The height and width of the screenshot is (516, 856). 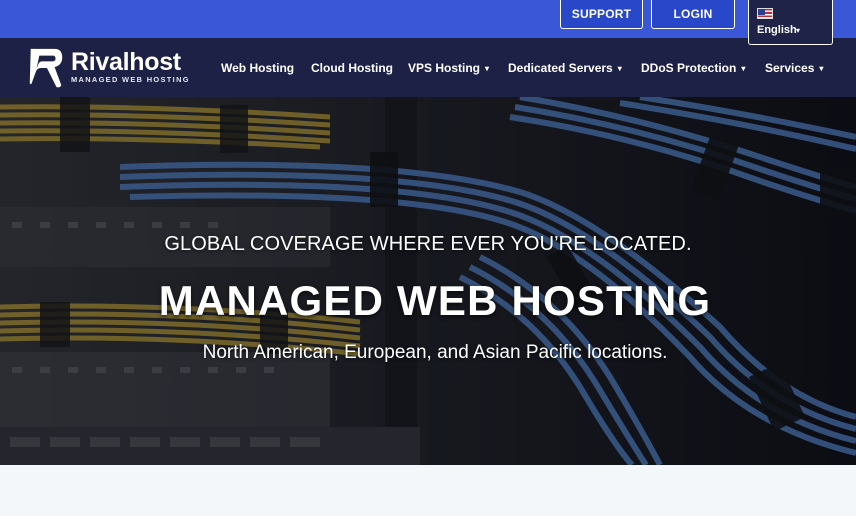 What do you see at coordinates (693, 14) in the screenshot?
I see `login-button: LOGIN` at bounding box center [693, 14].